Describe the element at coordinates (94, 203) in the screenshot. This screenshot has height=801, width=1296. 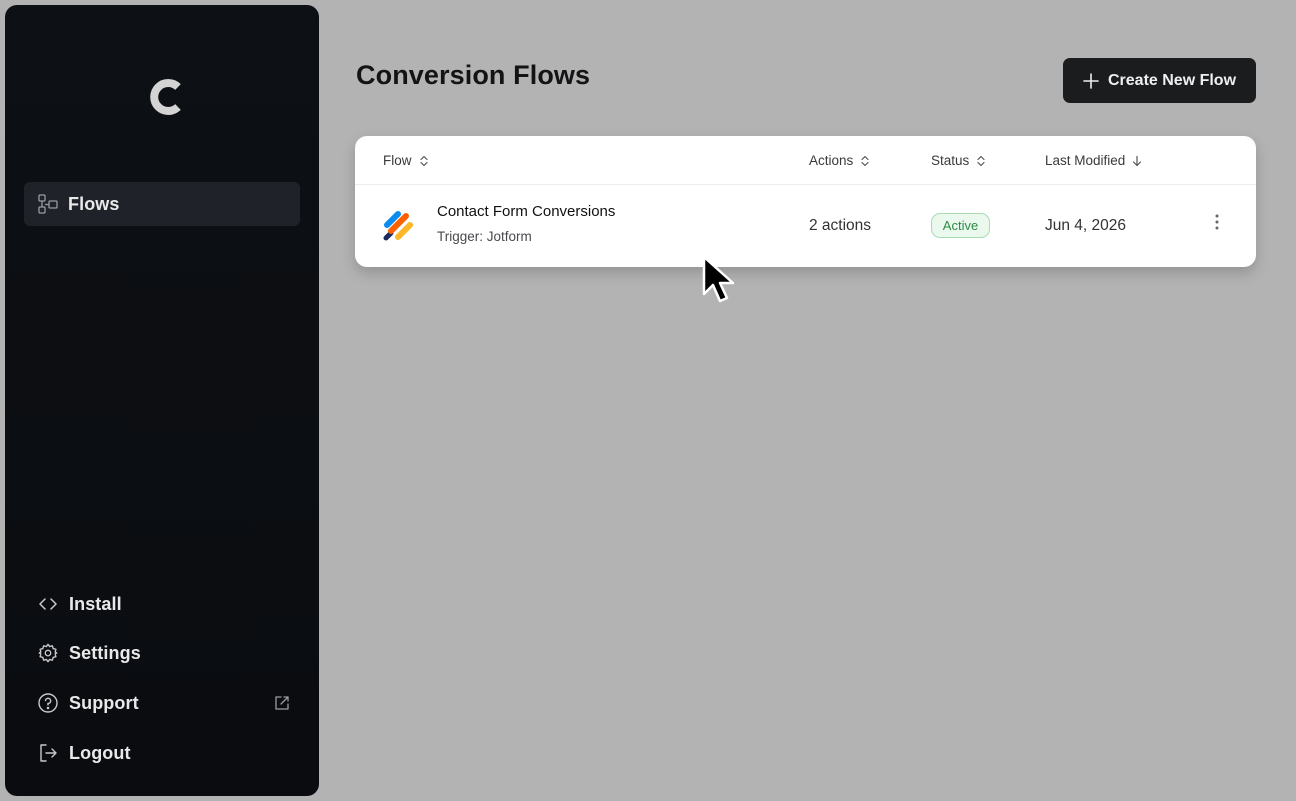
I see `sidebar-item-label: Flows` at that location.